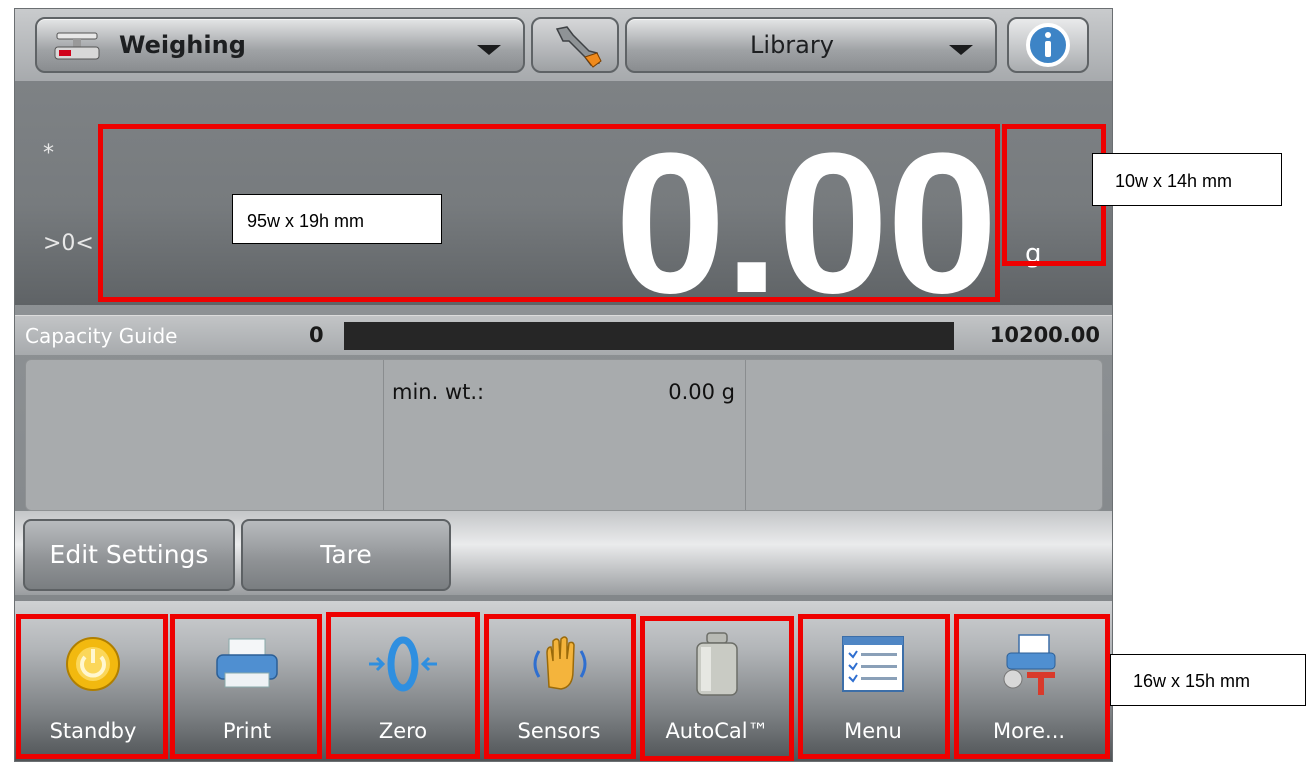 The width and height of the screenshot is (1306, 764). What do you see at coordinates (649, 336) in the screenshot?
I see `capacity-bar` at bounding box center [649, 336].